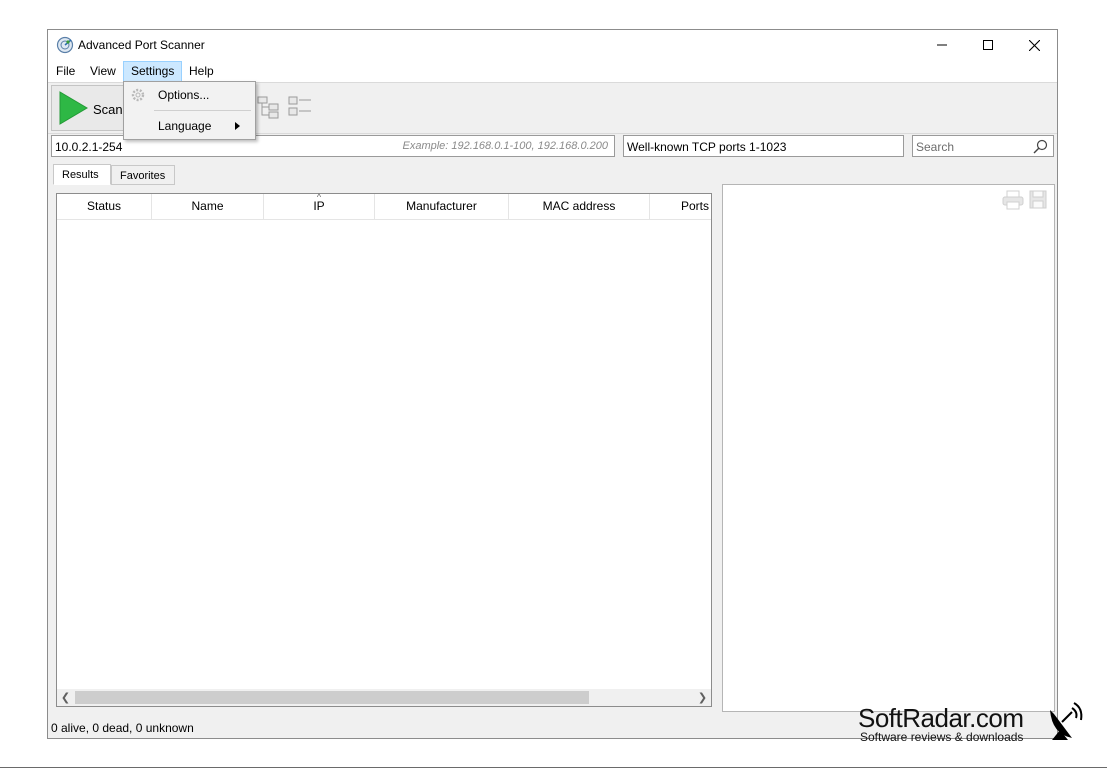  Describe the element at coordinates (983, 146) in the screenshot. I see `search-input: Search` at that location.